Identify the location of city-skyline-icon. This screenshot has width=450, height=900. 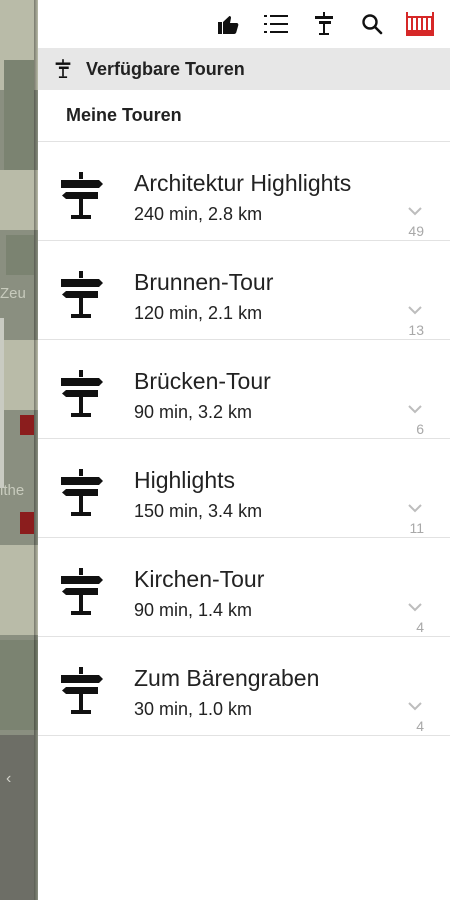
(420, 24).